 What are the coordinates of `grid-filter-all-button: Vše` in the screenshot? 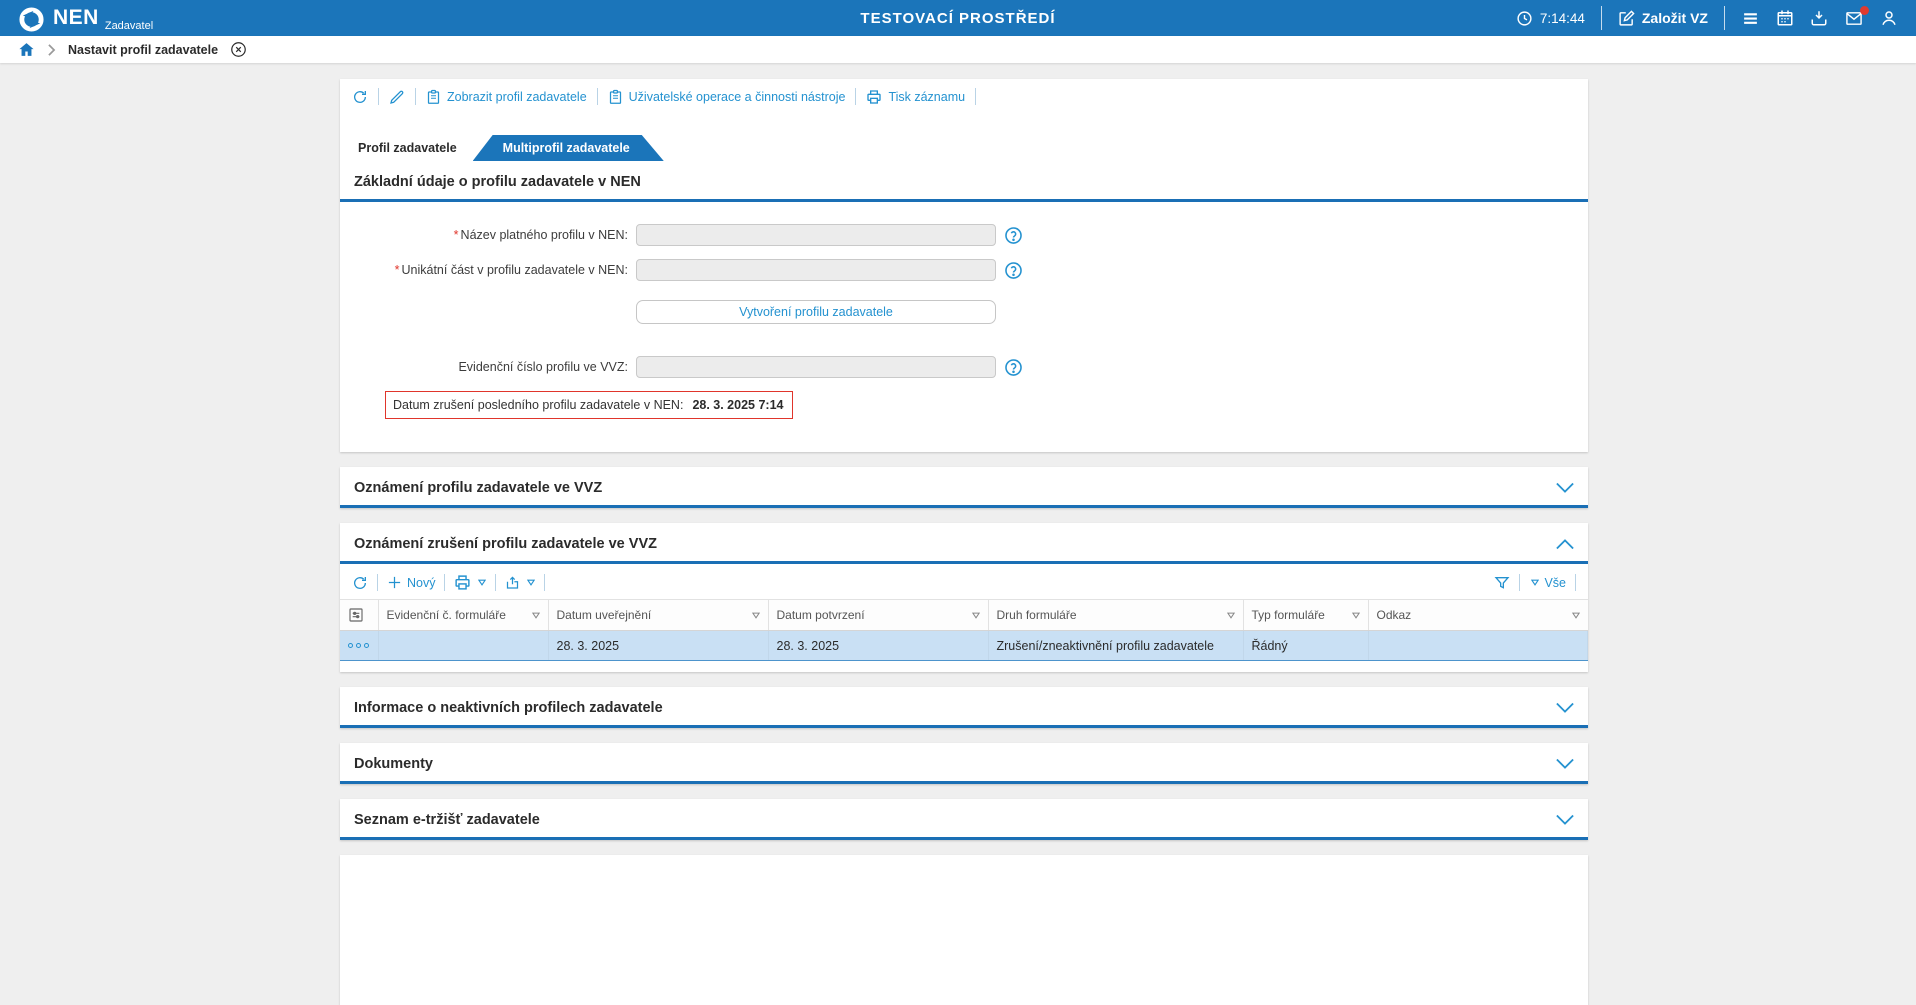 It's located at (1547, 583).